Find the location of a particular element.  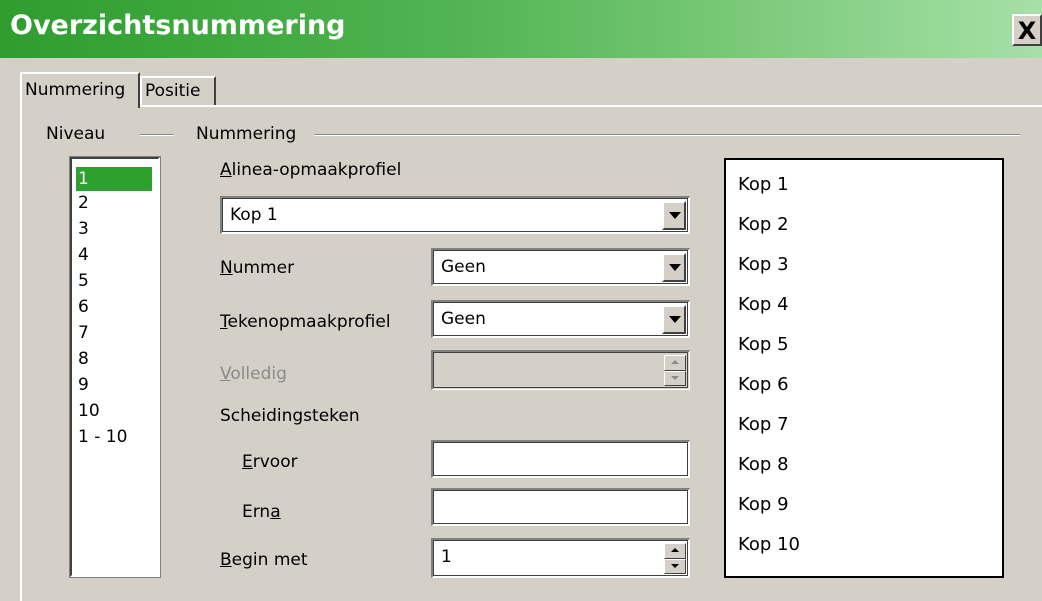

paragraph-style-dropdown-button is located at coordinates (674, 215).